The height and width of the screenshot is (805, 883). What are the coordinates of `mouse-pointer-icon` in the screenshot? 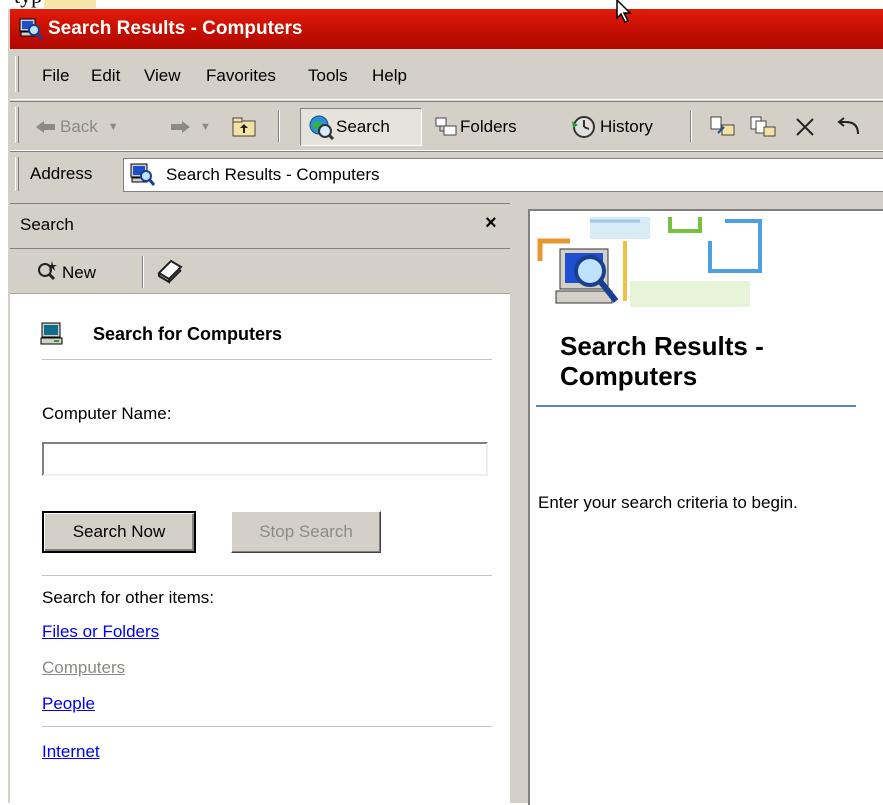 It's located at (628, 14).